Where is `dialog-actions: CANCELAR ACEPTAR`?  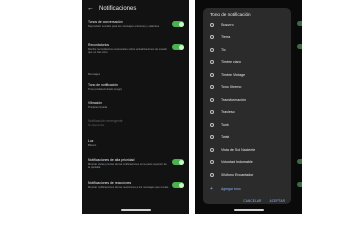 dialog-actions: CANCELAR ACEPTAR is located at coordinates (264, 201).